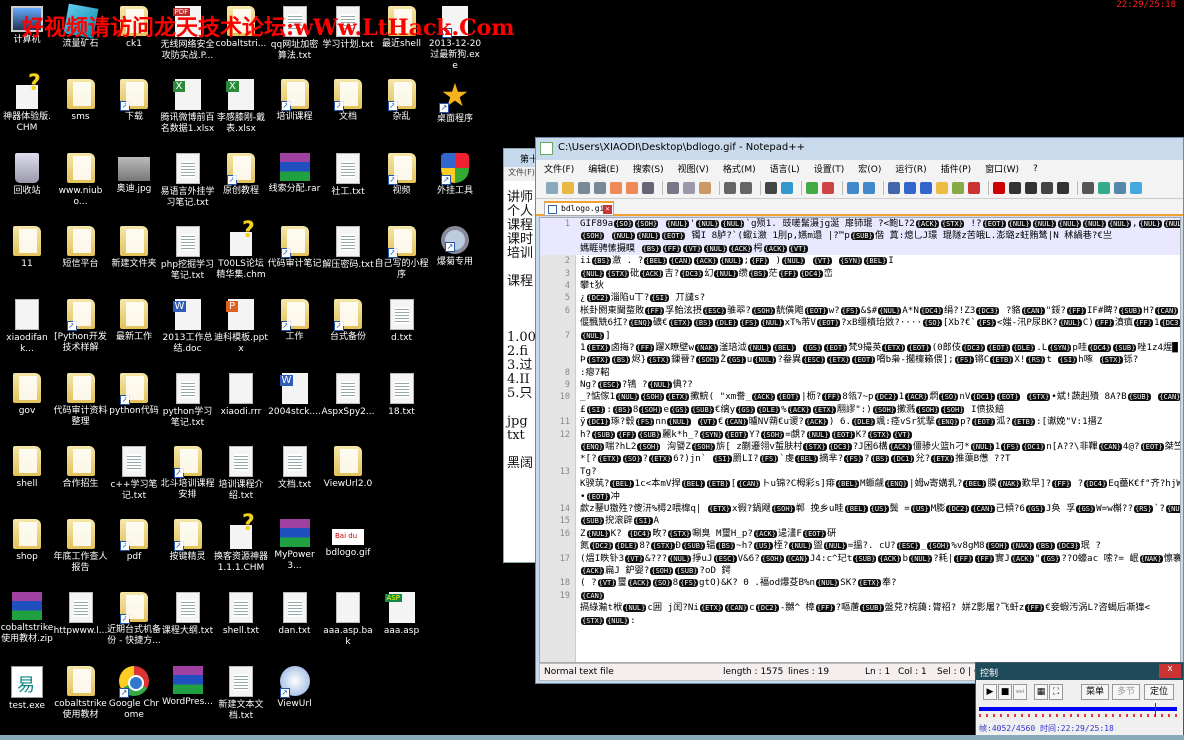  What do you see at coordinates (812, 187) in the screenshot?
I see `zoom-in-icon` at bounding box center [812, 187].